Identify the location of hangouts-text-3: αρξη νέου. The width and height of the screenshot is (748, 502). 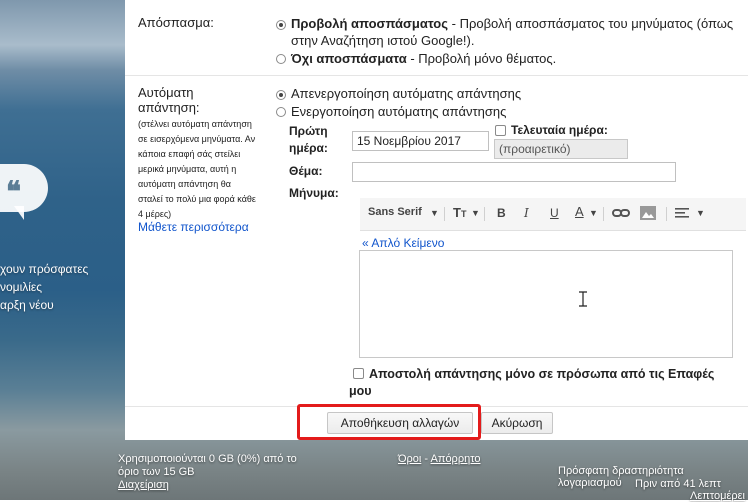
(27, 305).